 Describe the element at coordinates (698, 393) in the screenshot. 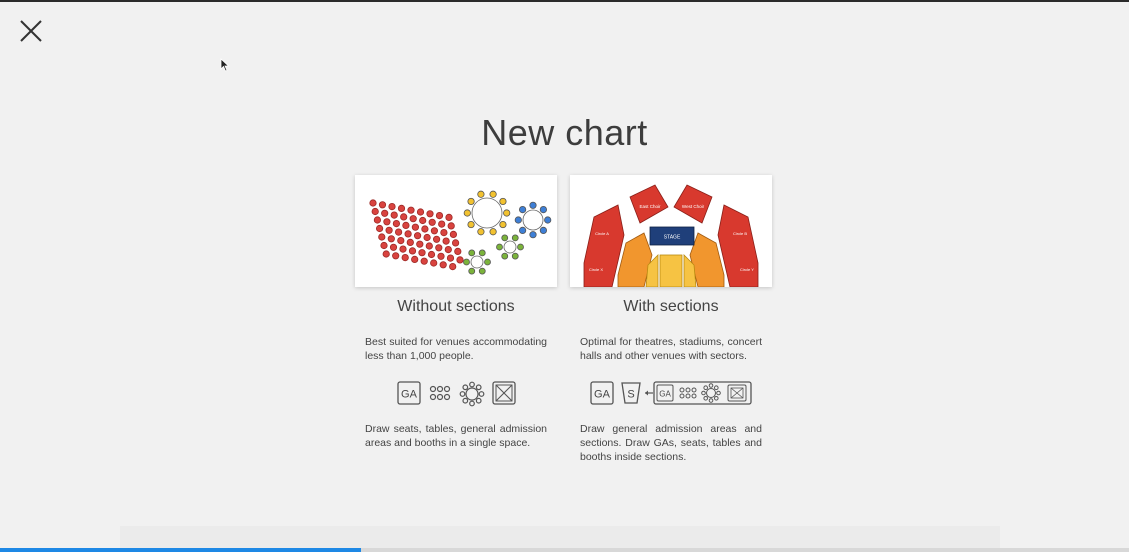

I see `inside-section-tools-group: GA` at that location.